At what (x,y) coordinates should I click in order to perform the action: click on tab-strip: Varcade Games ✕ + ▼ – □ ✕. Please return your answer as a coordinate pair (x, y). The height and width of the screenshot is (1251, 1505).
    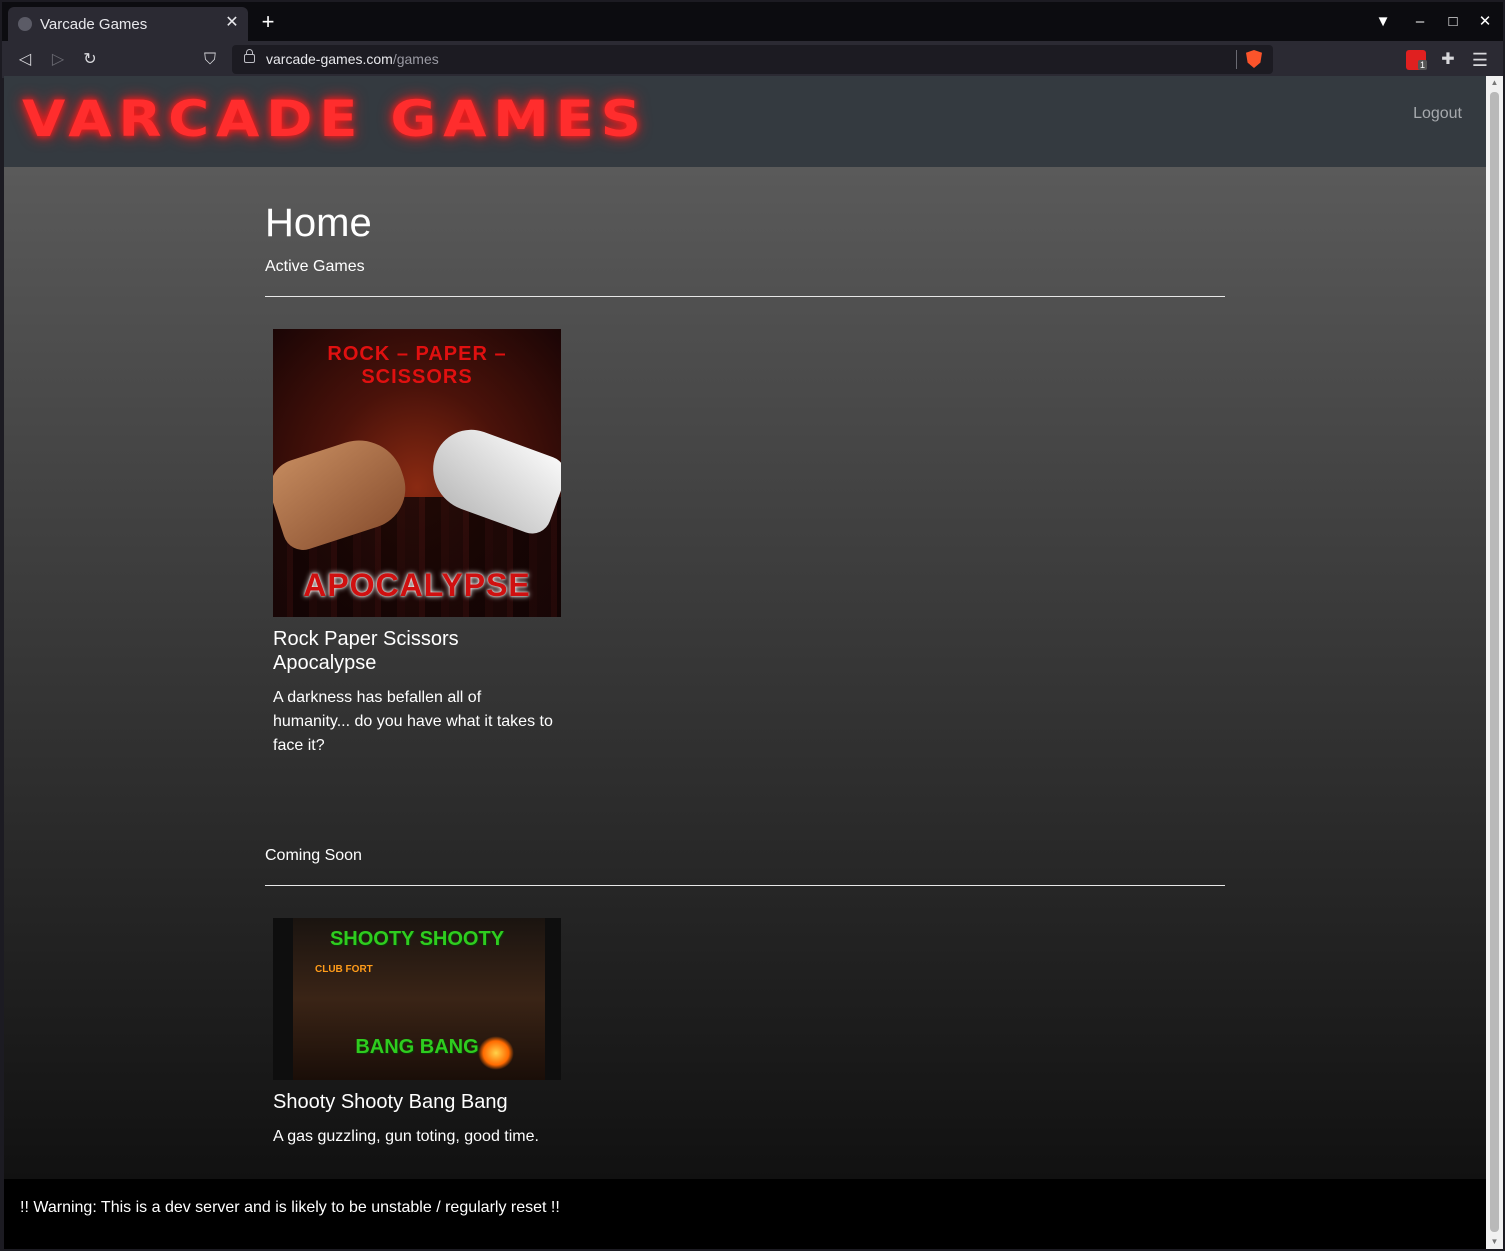
    Looking at the image, I should click on (752, 21).